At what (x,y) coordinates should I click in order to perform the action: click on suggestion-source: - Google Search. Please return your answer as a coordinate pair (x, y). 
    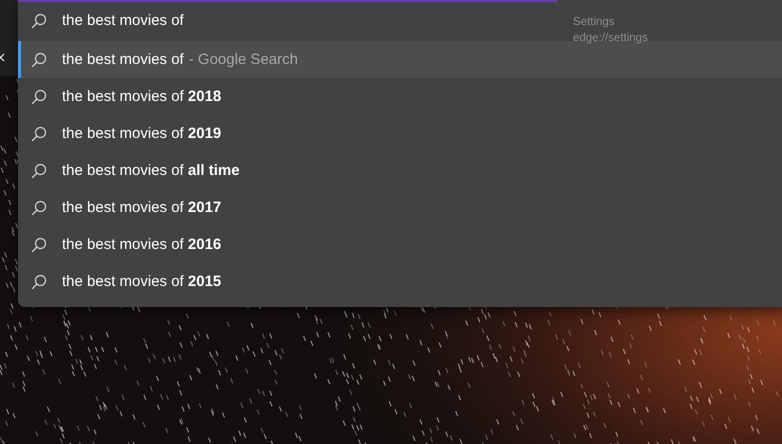
    Looking at the image, I should click on (243, 59).